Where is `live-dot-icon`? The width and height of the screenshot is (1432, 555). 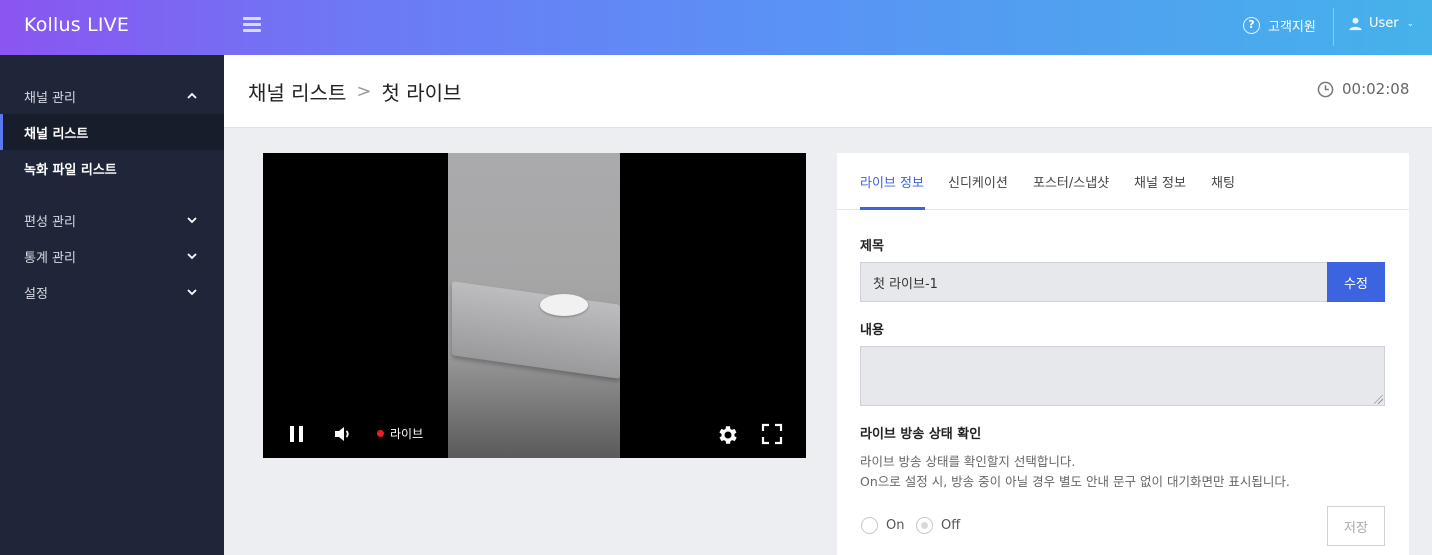
live-dot-icon is located at coordinates (380, 433).